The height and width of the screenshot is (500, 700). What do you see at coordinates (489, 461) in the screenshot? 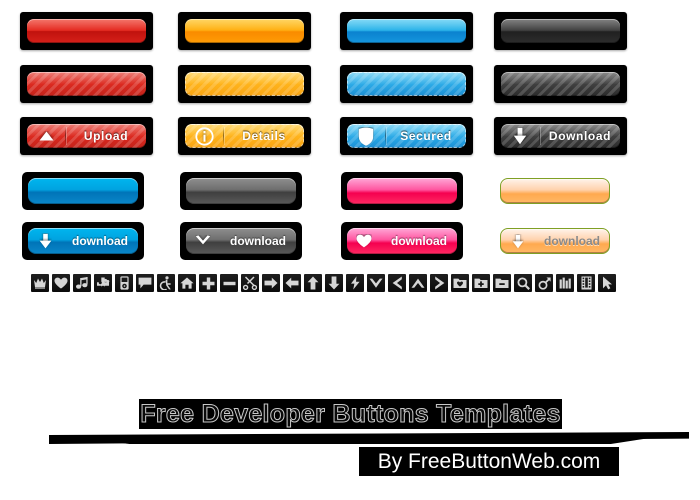
I see `credit-text: By FreeButtonWeb.com` at bounding box center [489, 461].